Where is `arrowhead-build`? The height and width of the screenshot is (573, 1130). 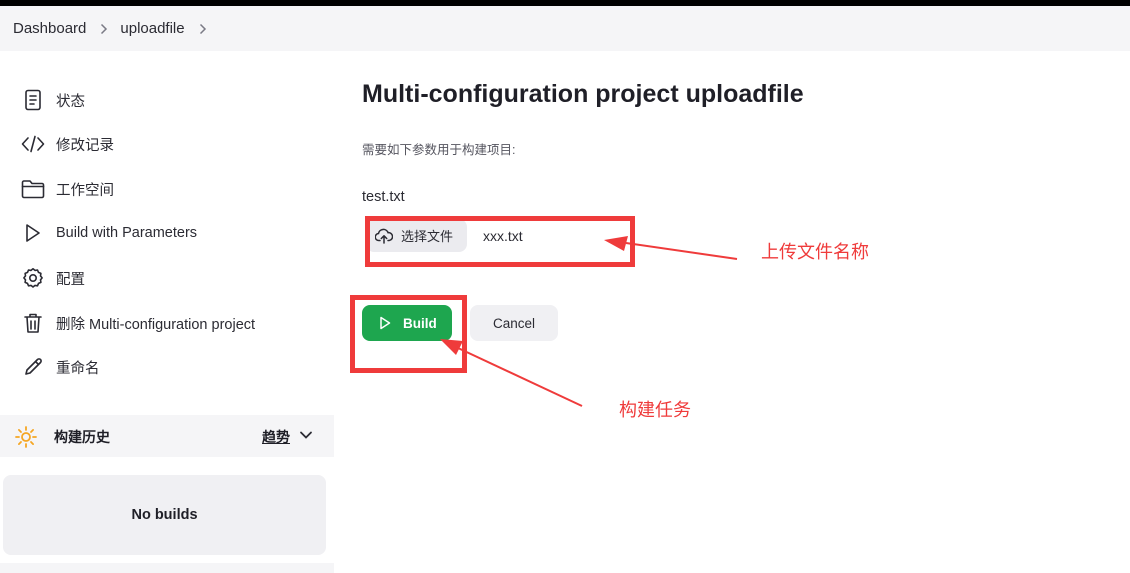 arrowhead-build is located at coordinates (451, 347).